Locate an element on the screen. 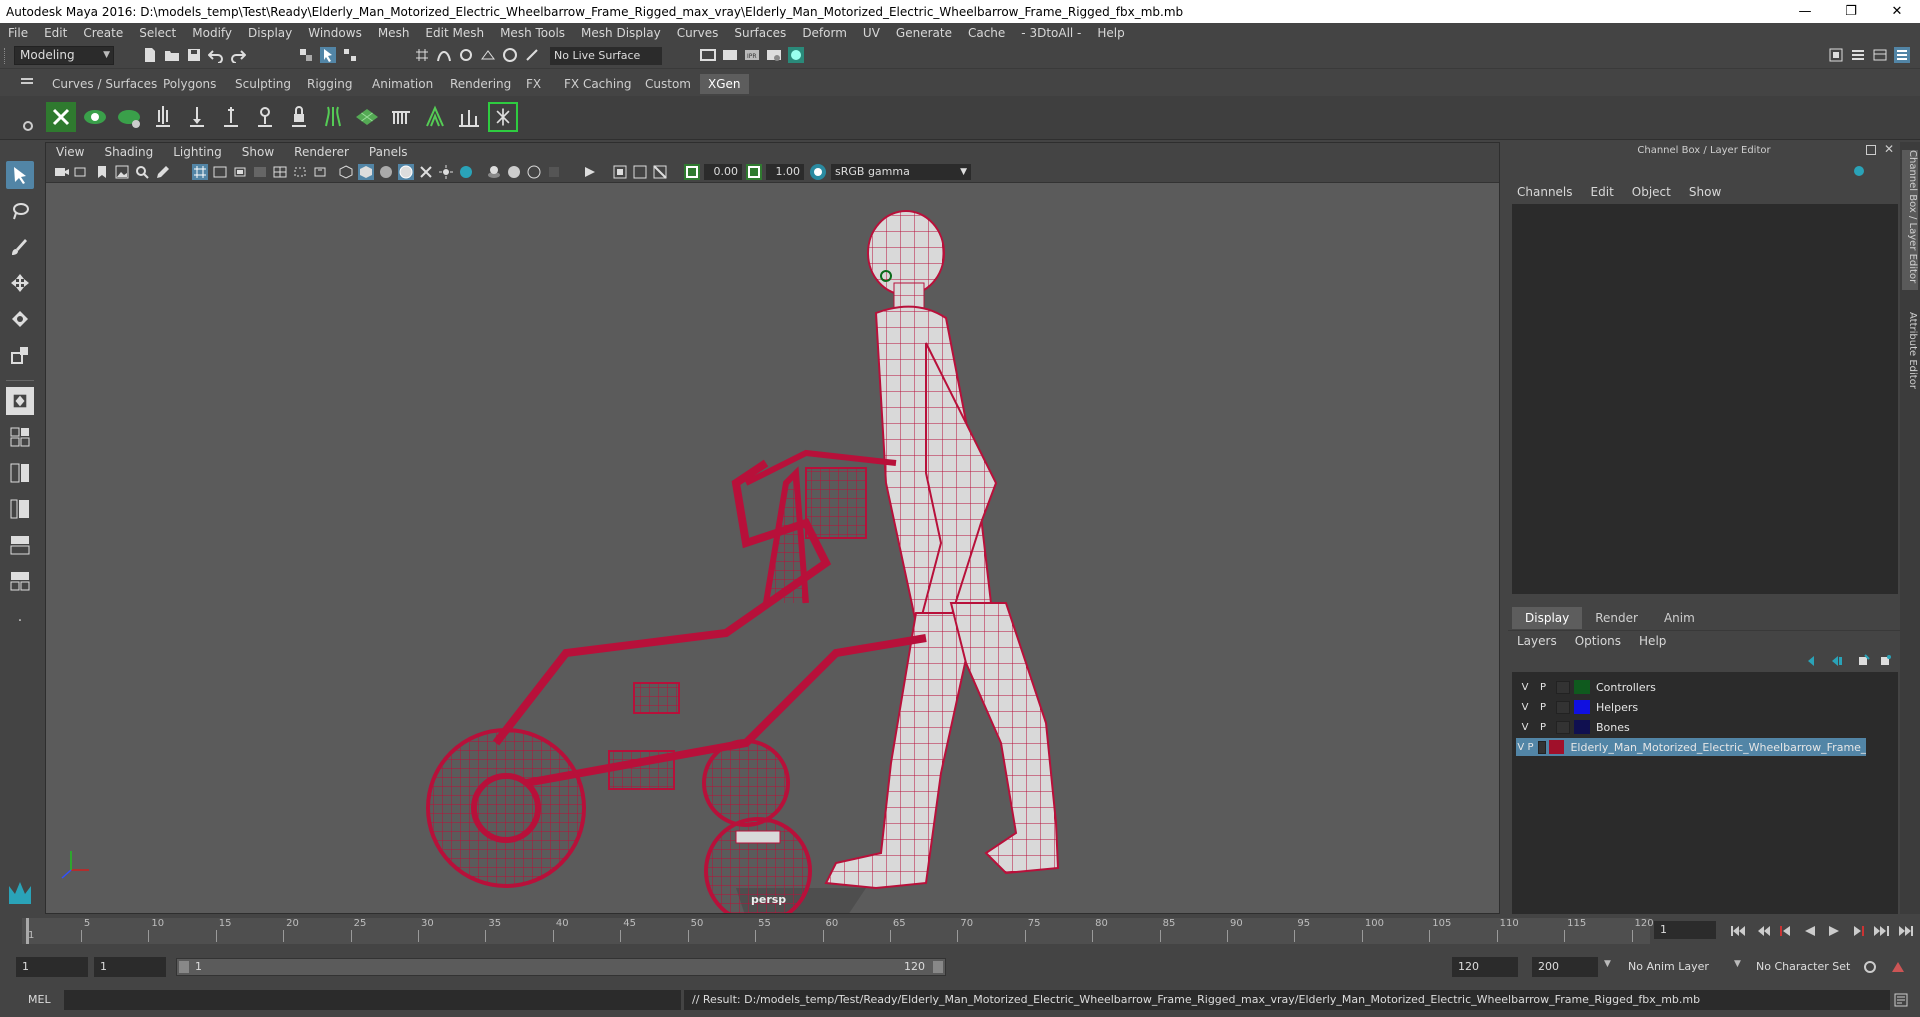 This screenshot has height=1017, width=1920. move-layer-down-icon is located at coordinates (1837, 661).